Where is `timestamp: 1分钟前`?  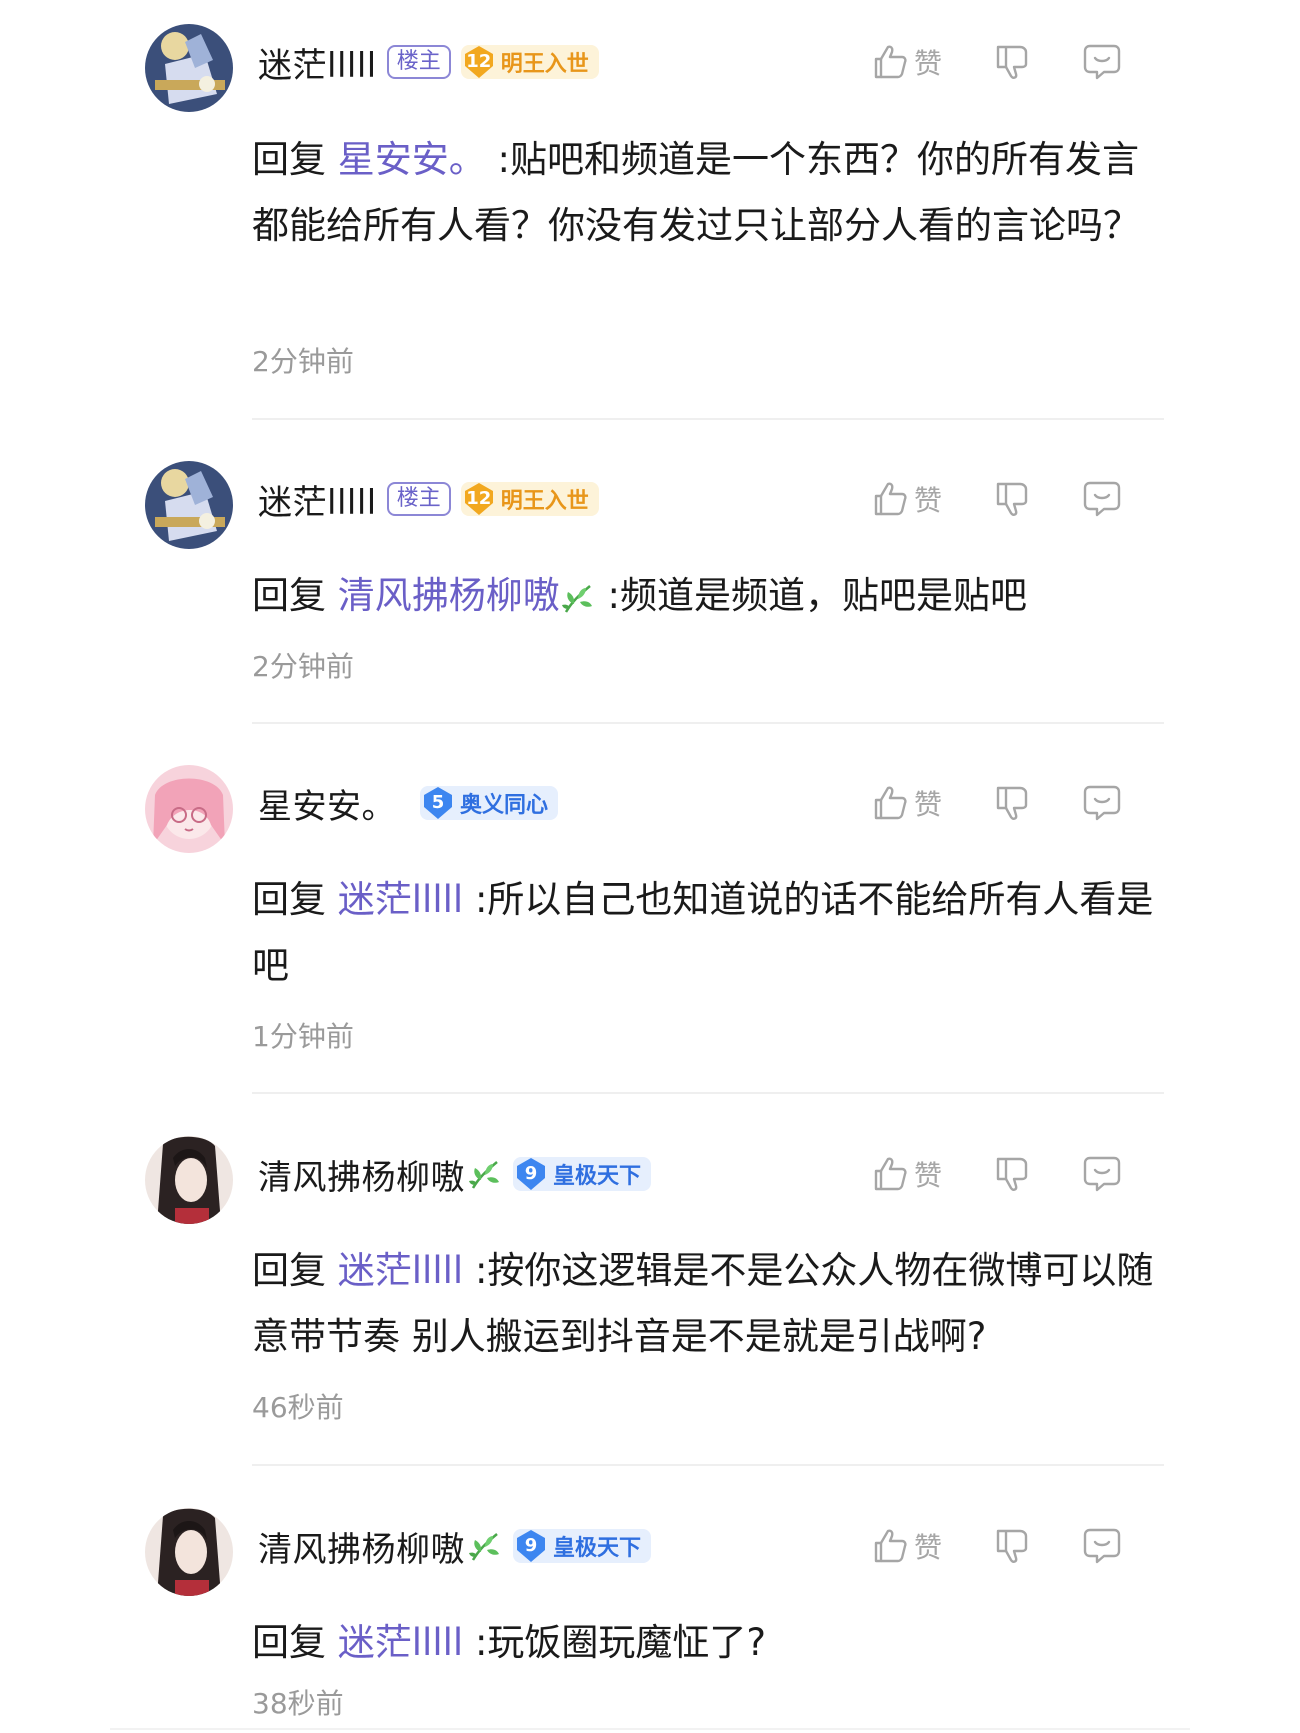 timestamp: 1分钟前 is located at coordinates (303, 1036).